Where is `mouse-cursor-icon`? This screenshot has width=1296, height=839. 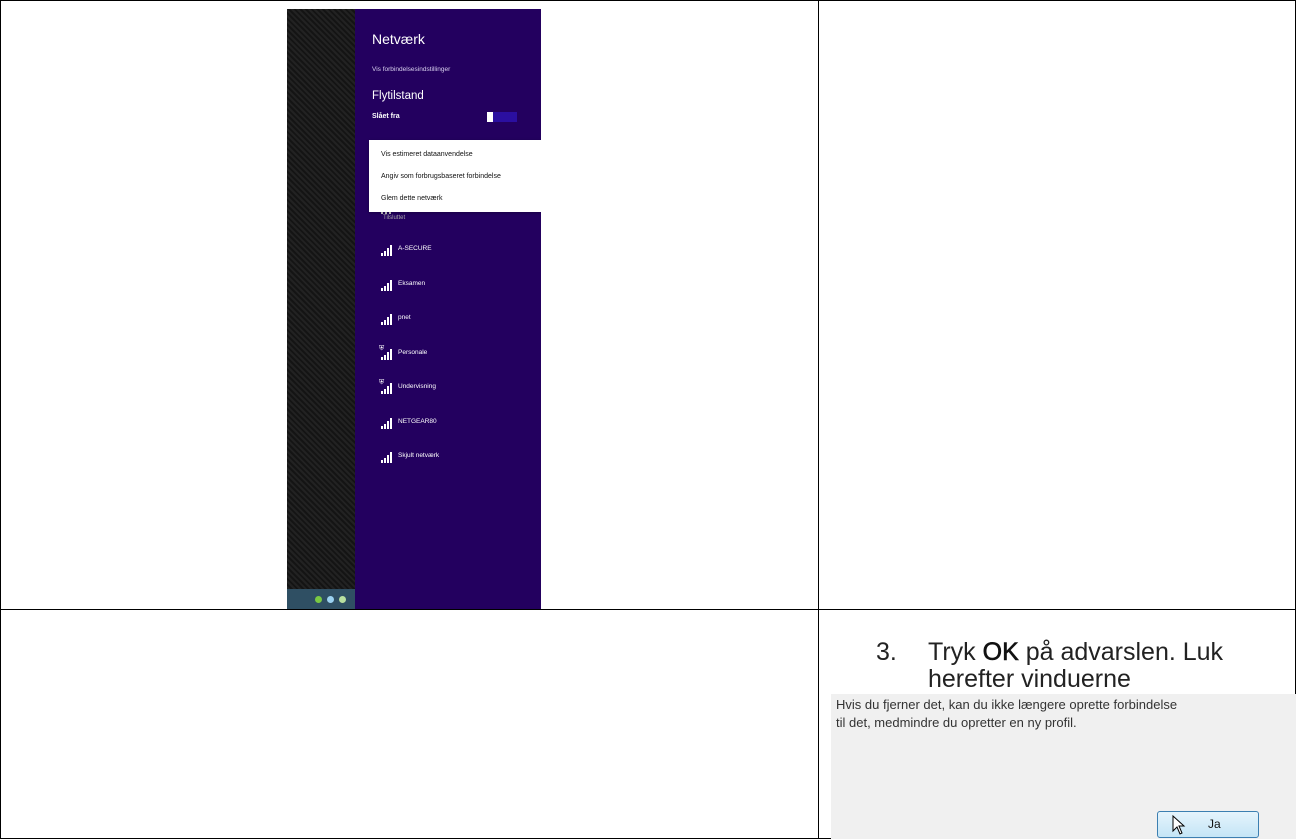 mouse-cursor-icon is located at coordinates (1179, 825).